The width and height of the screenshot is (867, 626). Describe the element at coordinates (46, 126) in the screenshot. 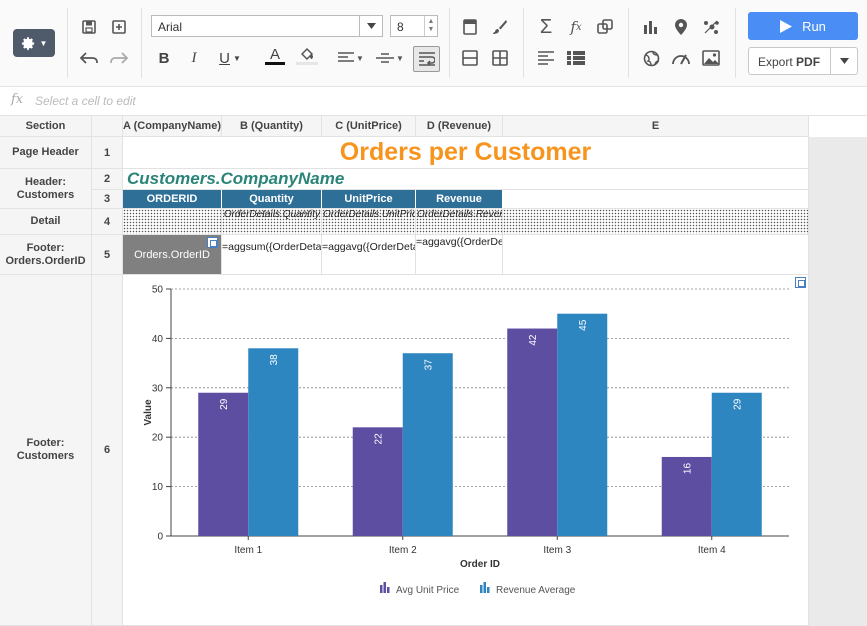

I see `column-header-section: Section` at that location.